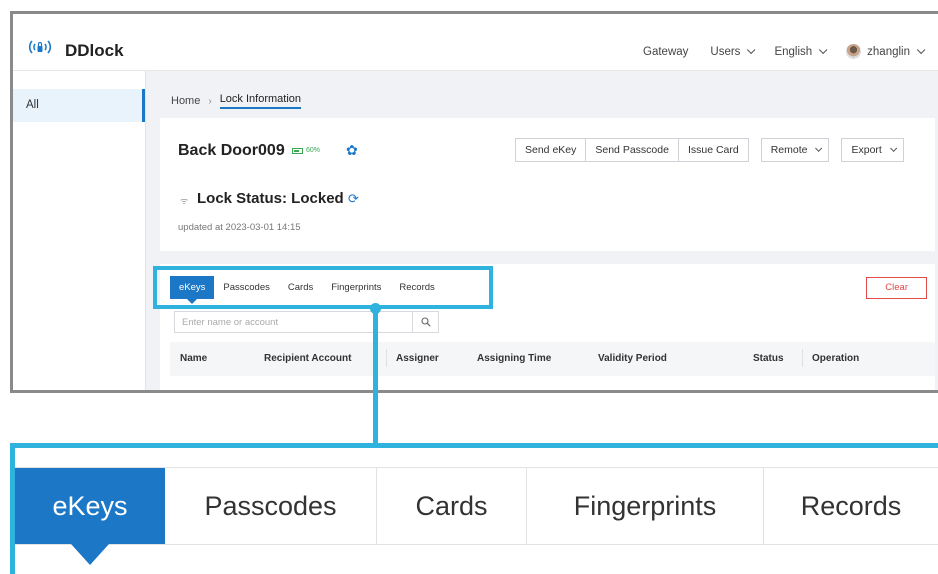 This screenshot has height=574, width=938. Describe the element at coordinates (665, 52) in the screenshot. I see `nav-gateway: Gateway` at that location.